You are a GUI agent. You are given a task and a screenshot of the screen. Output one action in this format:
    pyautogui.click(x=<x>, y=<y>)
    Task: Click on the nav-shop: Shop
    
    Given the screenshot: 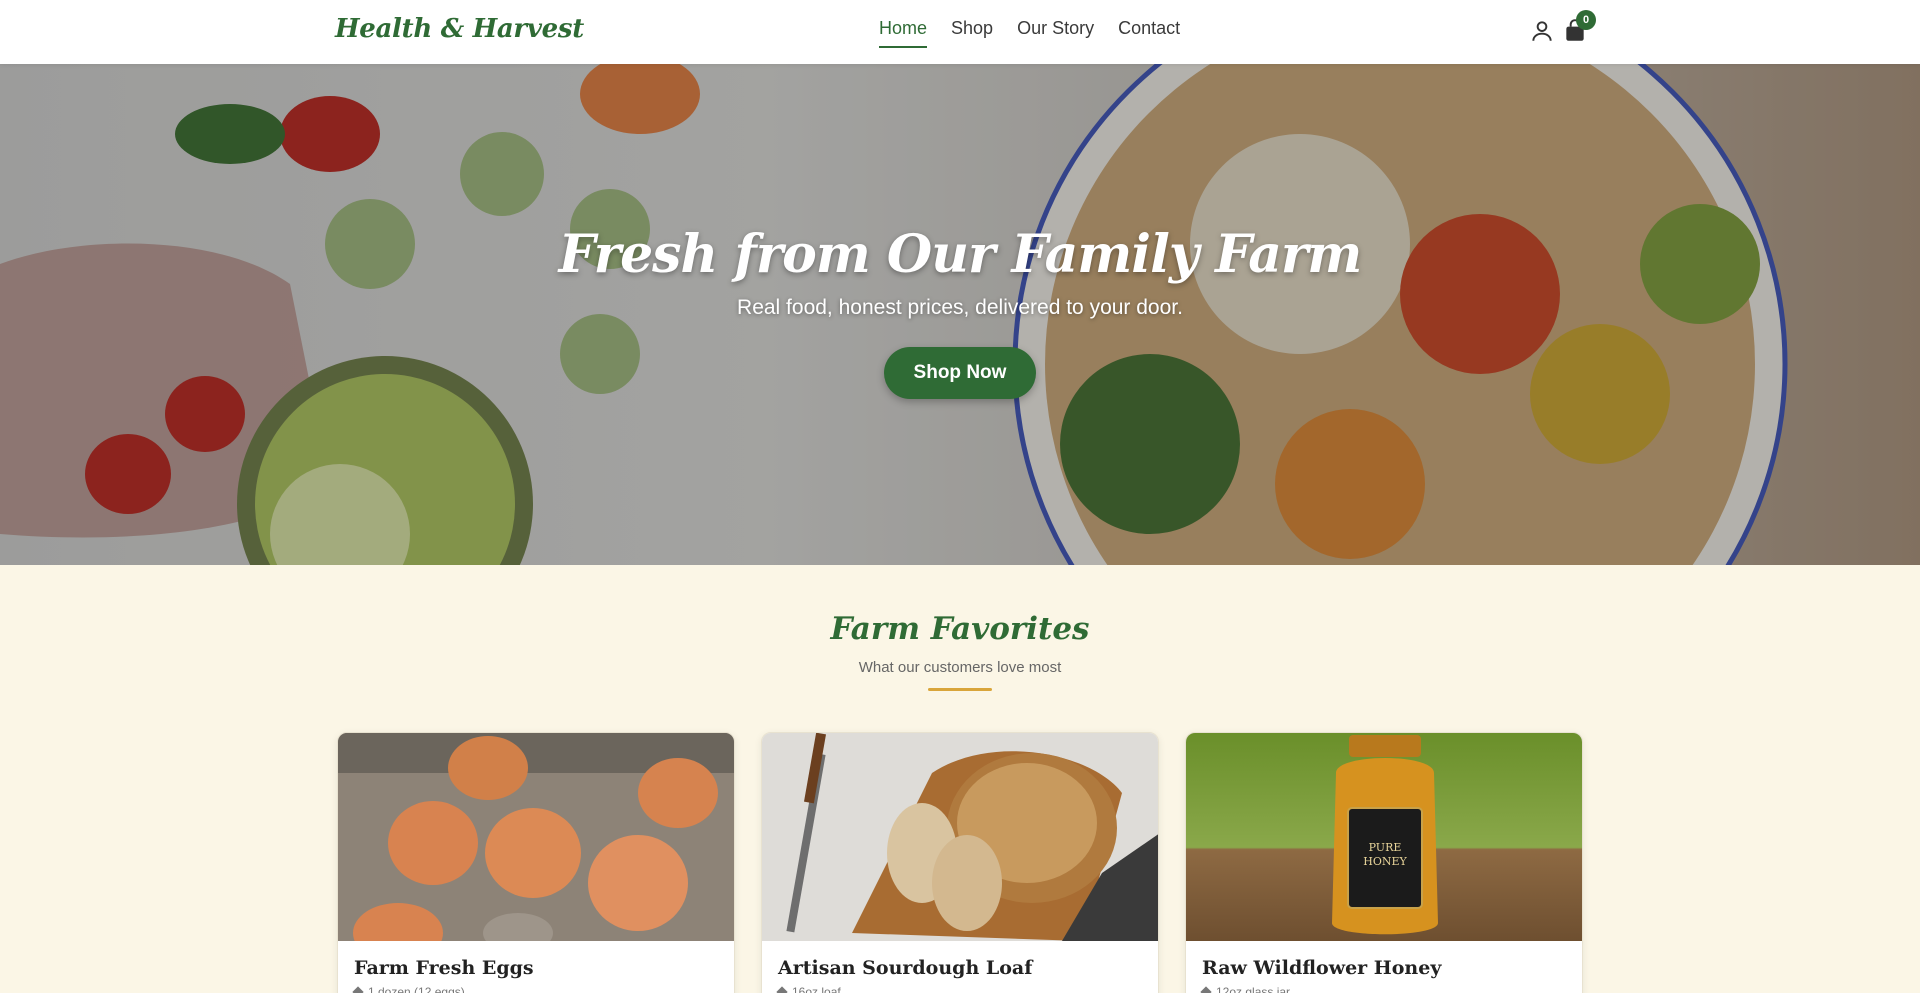 What is the action you would take?
    pyautogui.click(x=972, y=33)
    